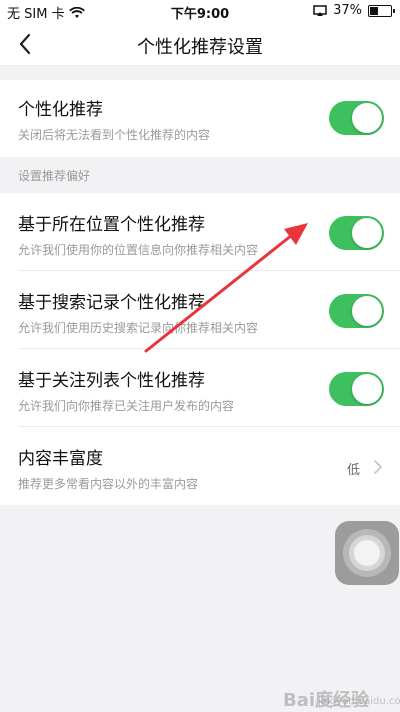  Describe the element at coordinates (381, 10) in the screenshot. I see `battery-icon` at that location.